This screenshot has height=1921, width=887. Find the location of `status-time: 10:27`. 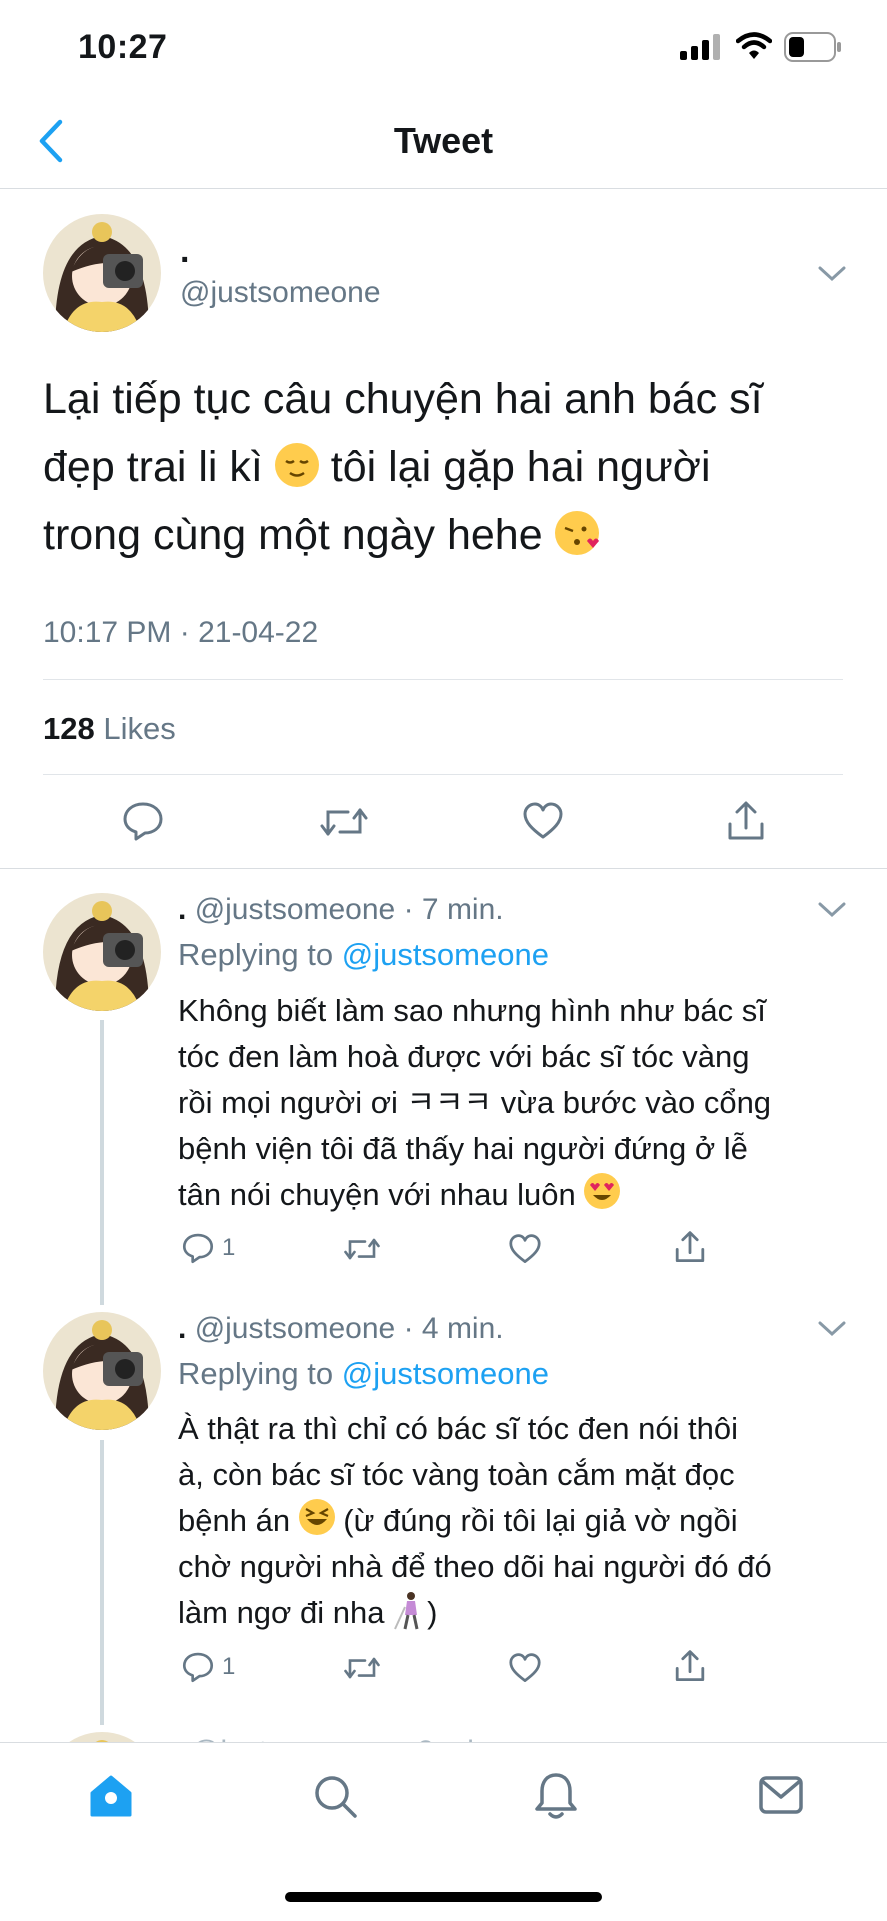

status-time: 10:27 is located at coordinates (123, 47).